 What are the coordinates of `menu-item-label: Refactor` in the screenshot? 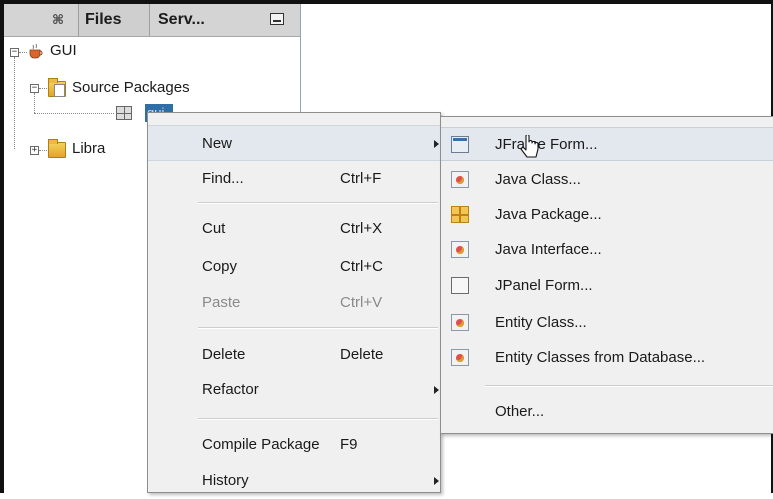 It's located at (230, 389).